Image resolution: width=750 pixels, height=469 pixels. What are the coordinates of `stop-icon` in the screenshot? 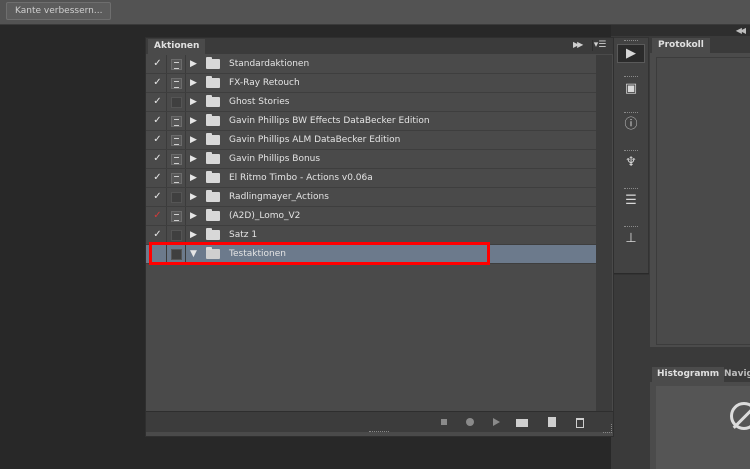 It's located at (444, 422).